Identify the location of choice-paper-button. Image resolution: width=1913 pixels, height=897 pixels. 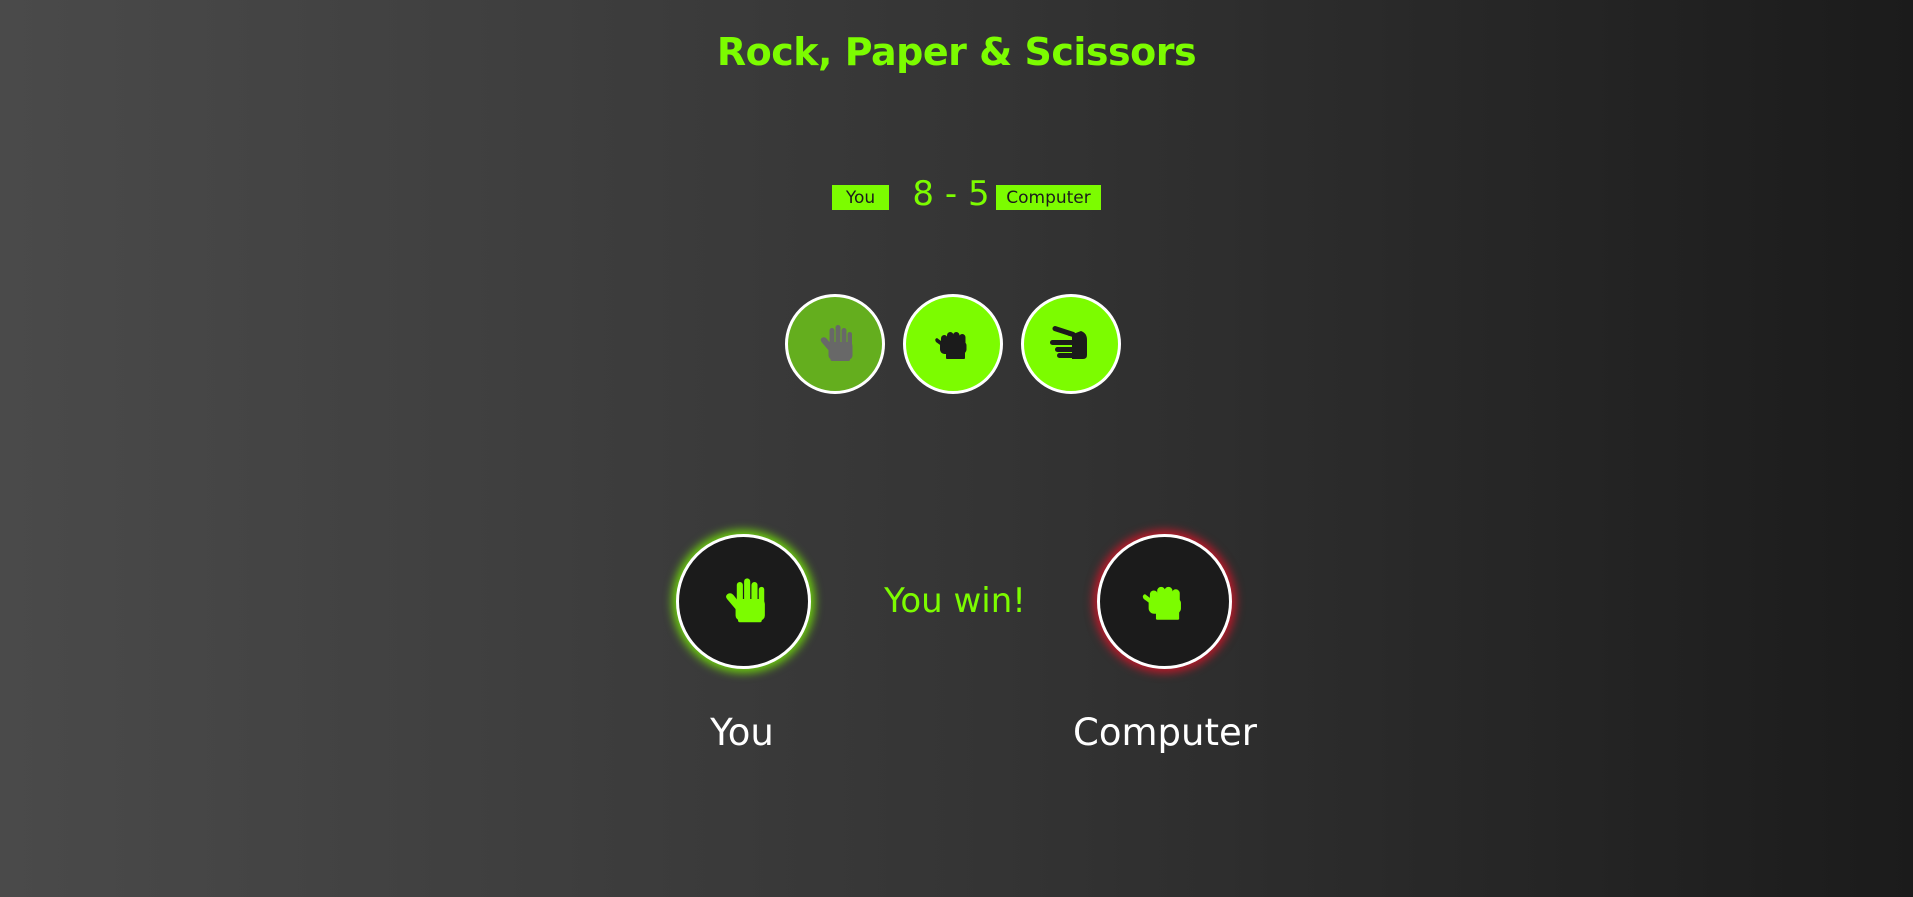
(835, 344).